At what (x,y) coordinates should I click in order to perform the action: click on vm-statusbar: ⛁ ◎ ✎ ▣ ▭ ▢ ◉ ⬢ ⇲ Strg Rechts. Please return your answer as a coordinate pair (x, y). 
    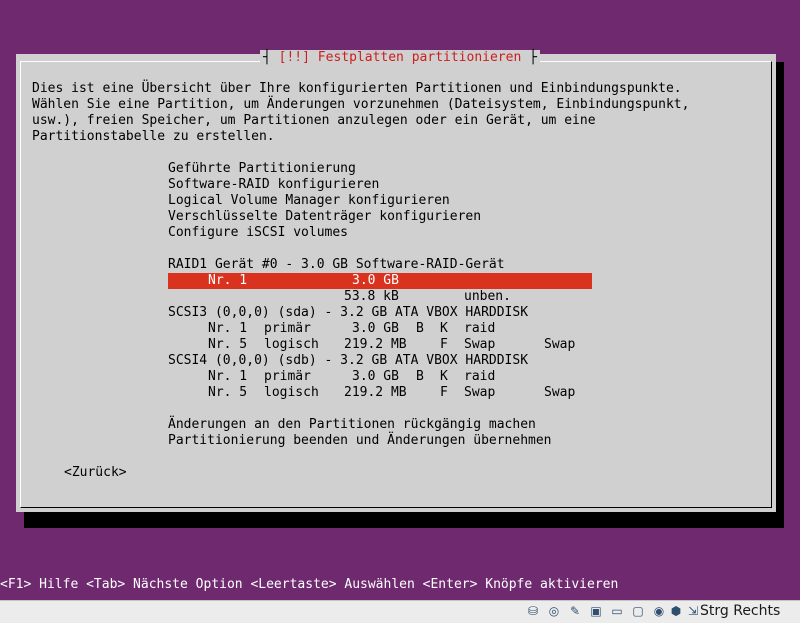
    Looking at the image, I should click on (400, 611).